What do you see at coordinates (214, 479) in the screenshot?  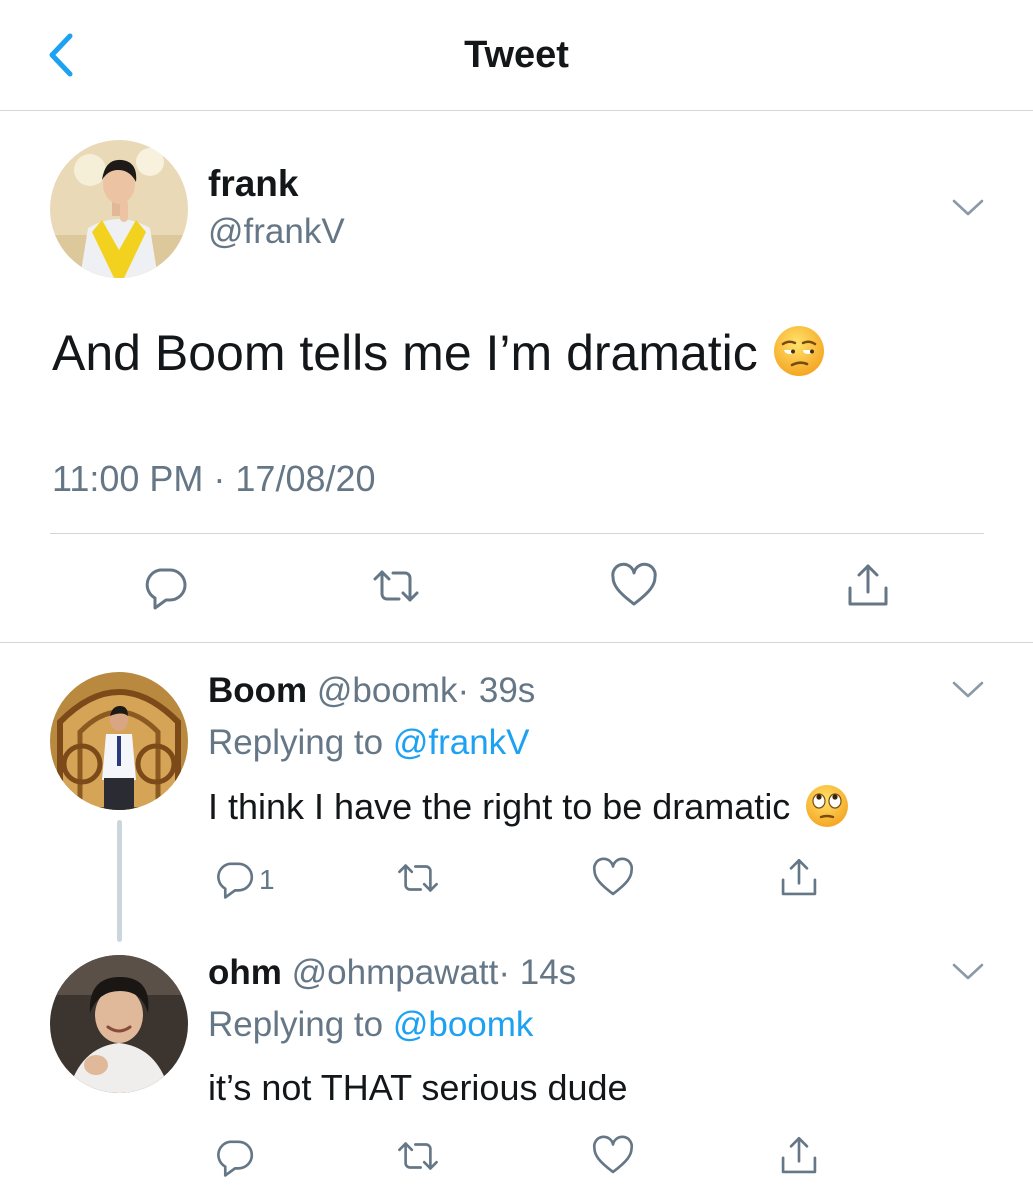 I see `tweet-timestamp: 11:00 PM · 17/08/20` at bounding box center [214, 479].